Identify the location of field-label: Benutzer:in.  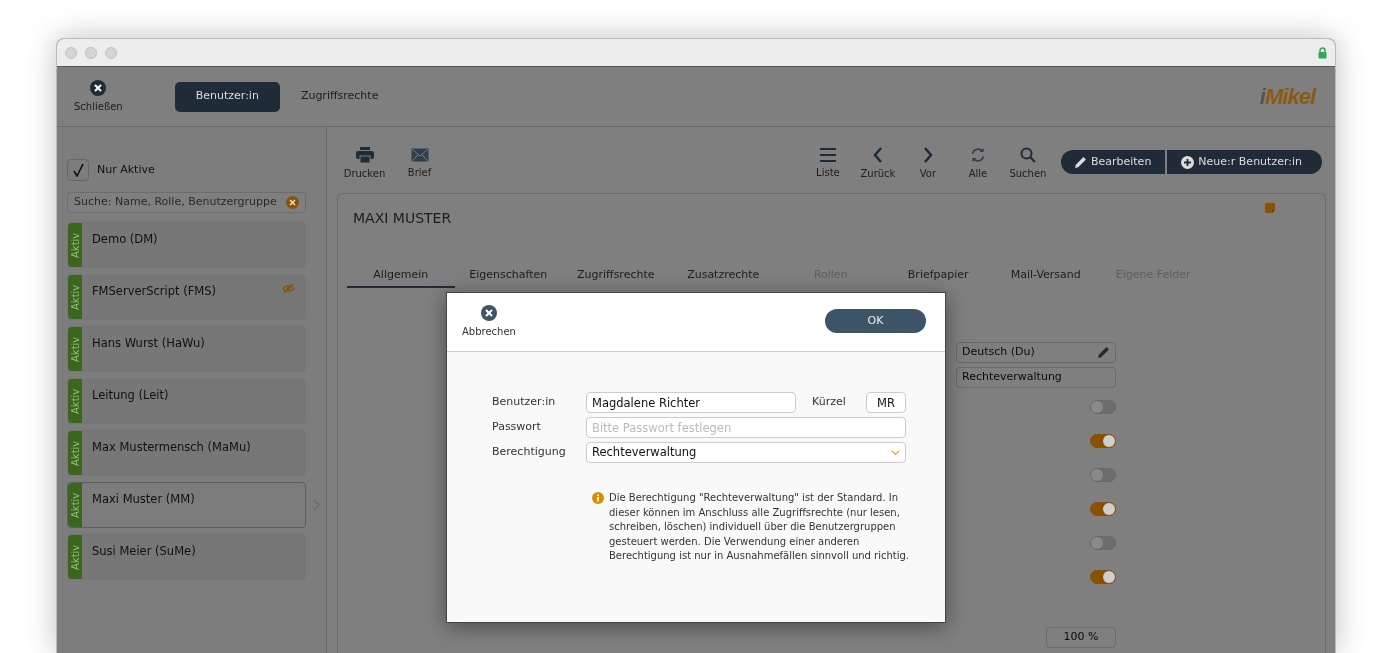
(524, 402).